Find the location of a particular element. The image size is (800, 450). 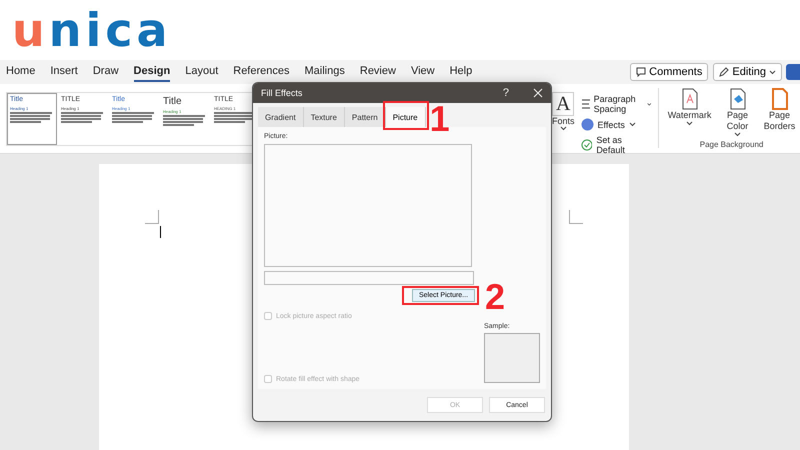

comment-icon is located at coordinates (641, 72).